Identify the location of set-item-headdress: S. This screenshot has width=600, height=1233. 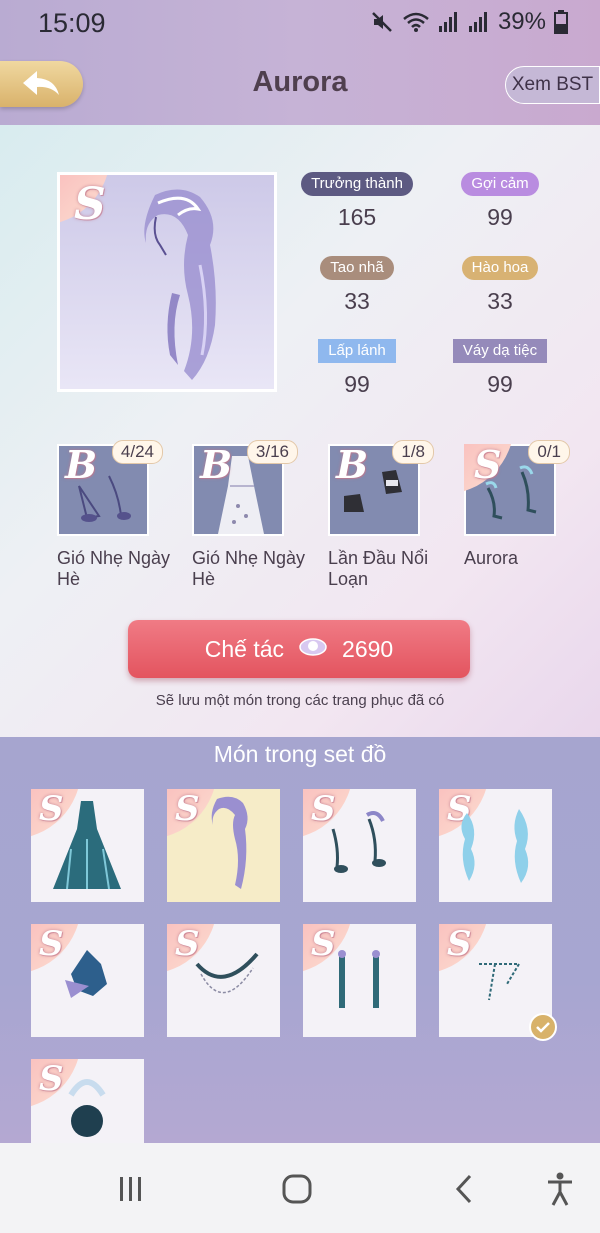
(87, 980).